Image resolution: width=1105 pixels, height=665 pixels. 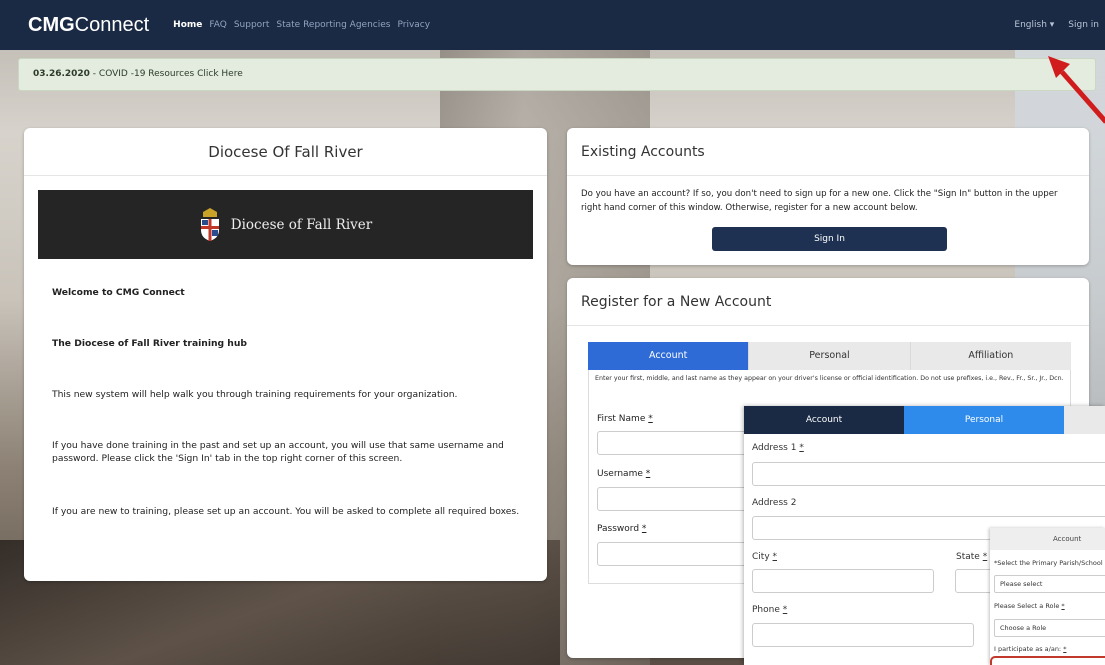 I want to click on password-input, so click(x=675, y=554).